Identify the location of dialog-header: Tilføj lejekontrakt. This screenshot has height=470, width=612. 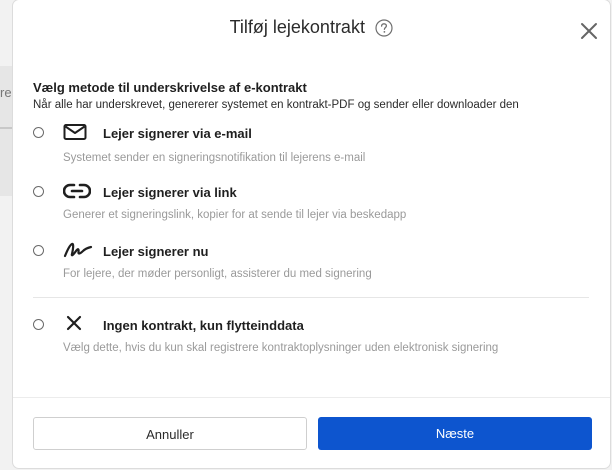
(311, 27).